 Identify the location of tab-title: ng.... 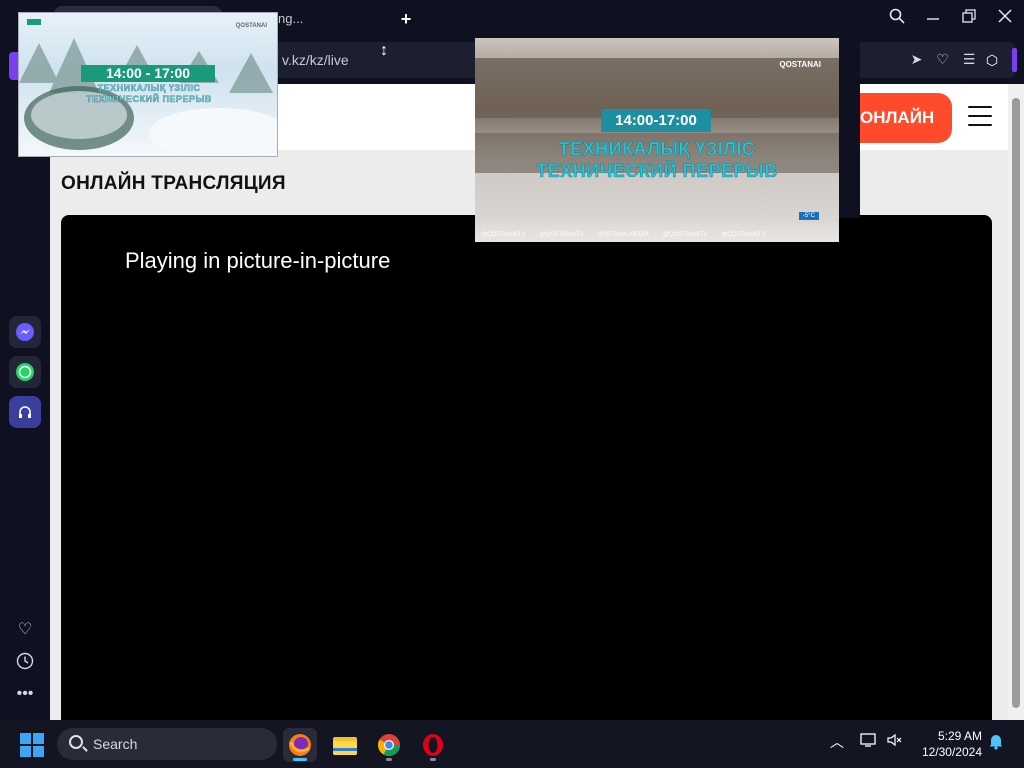
(290, 18).